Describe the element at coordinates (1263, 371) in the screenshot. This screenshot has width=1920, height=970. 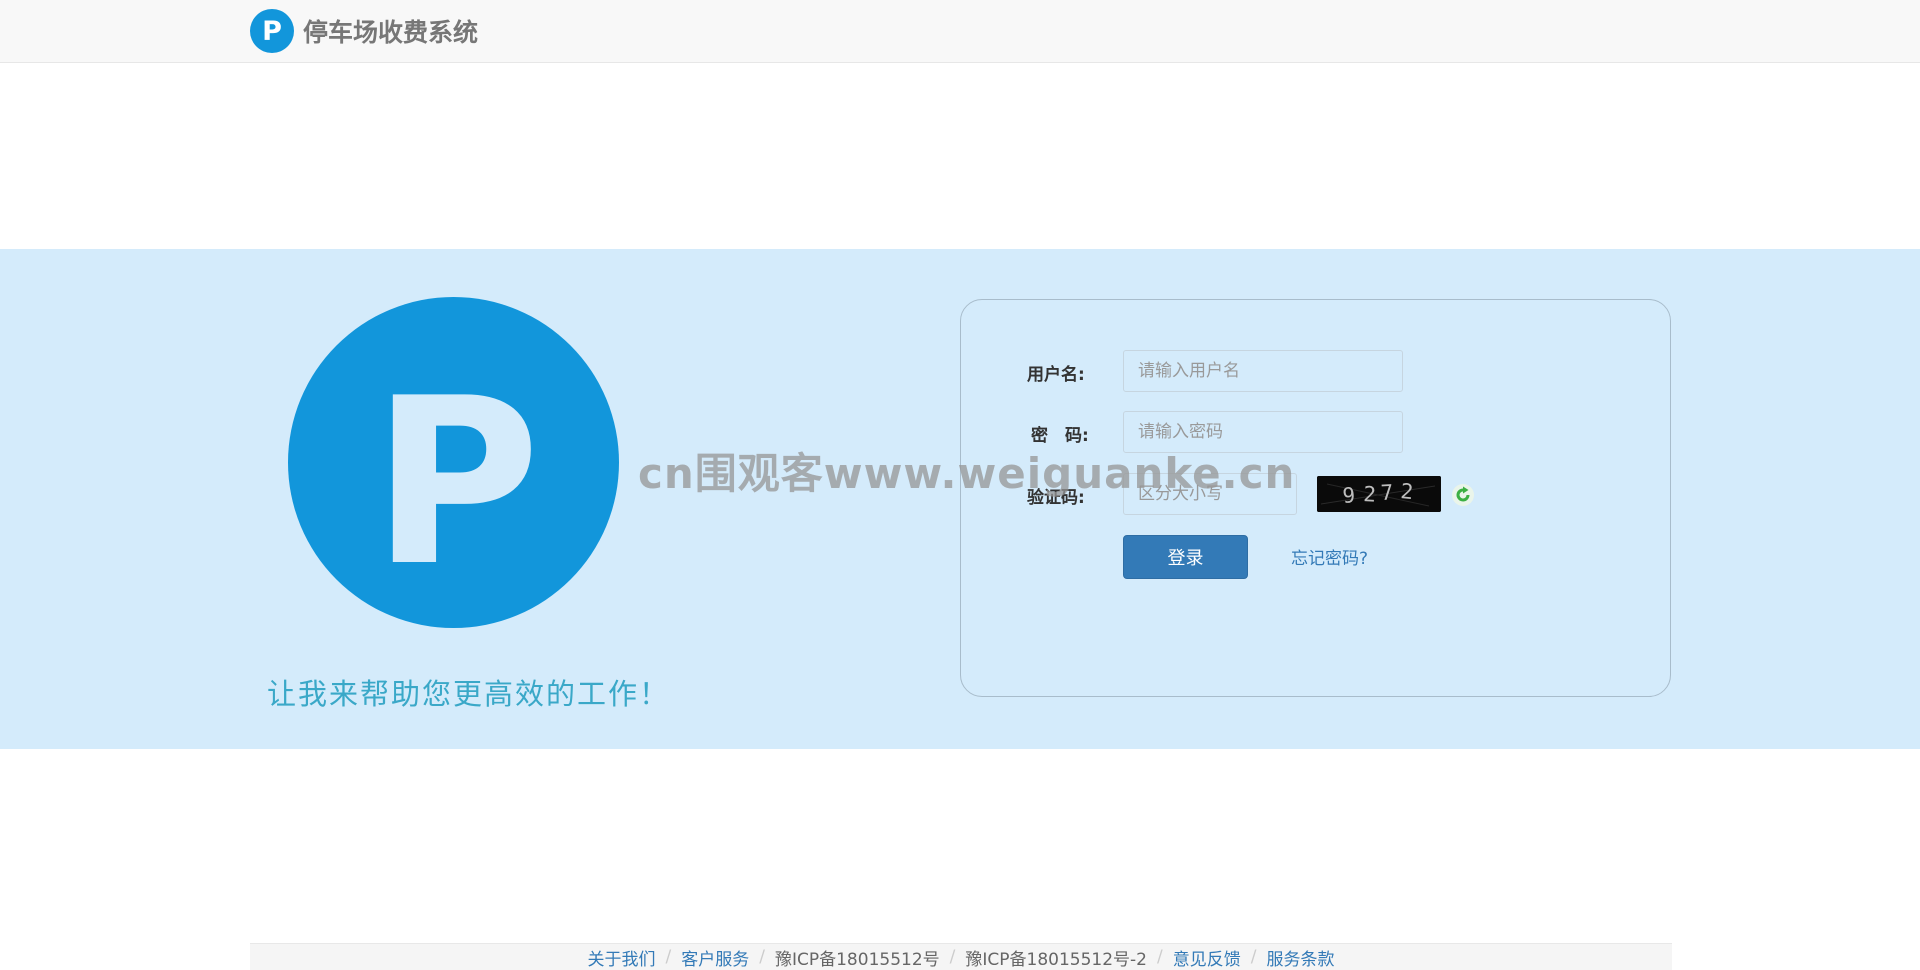
I see `username-input` at that location.